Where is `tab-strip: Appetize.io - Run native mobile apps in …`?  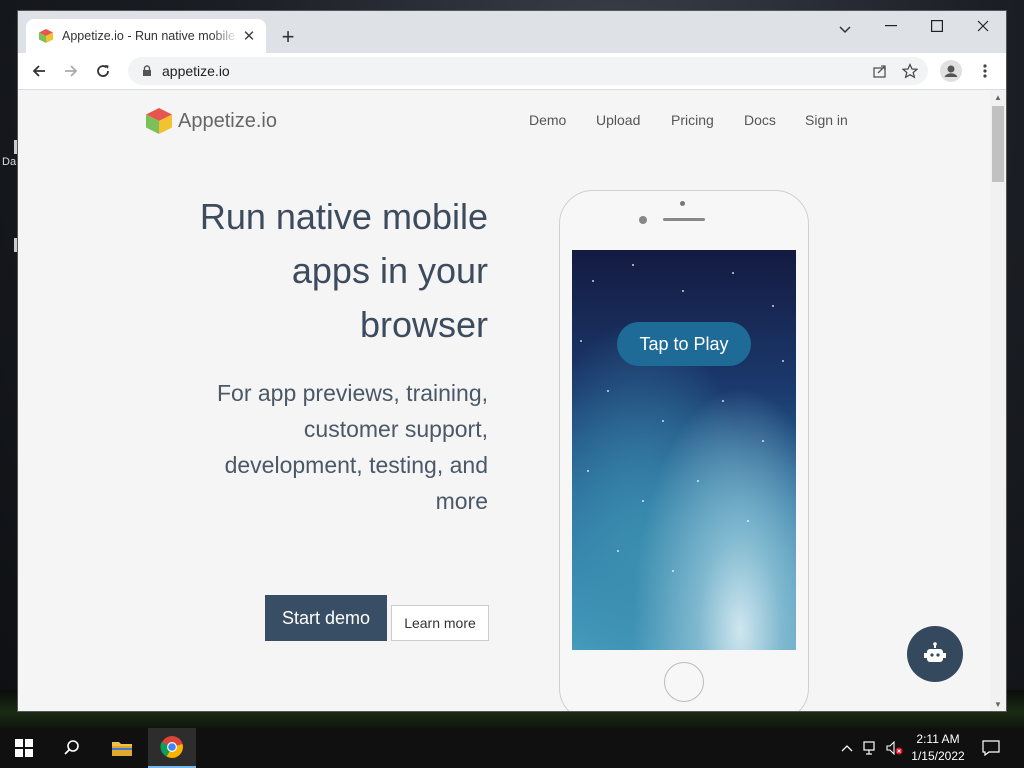
tab-strip: Appetize.io - Run native mobile apps in … is located at coordinates (512, 32).